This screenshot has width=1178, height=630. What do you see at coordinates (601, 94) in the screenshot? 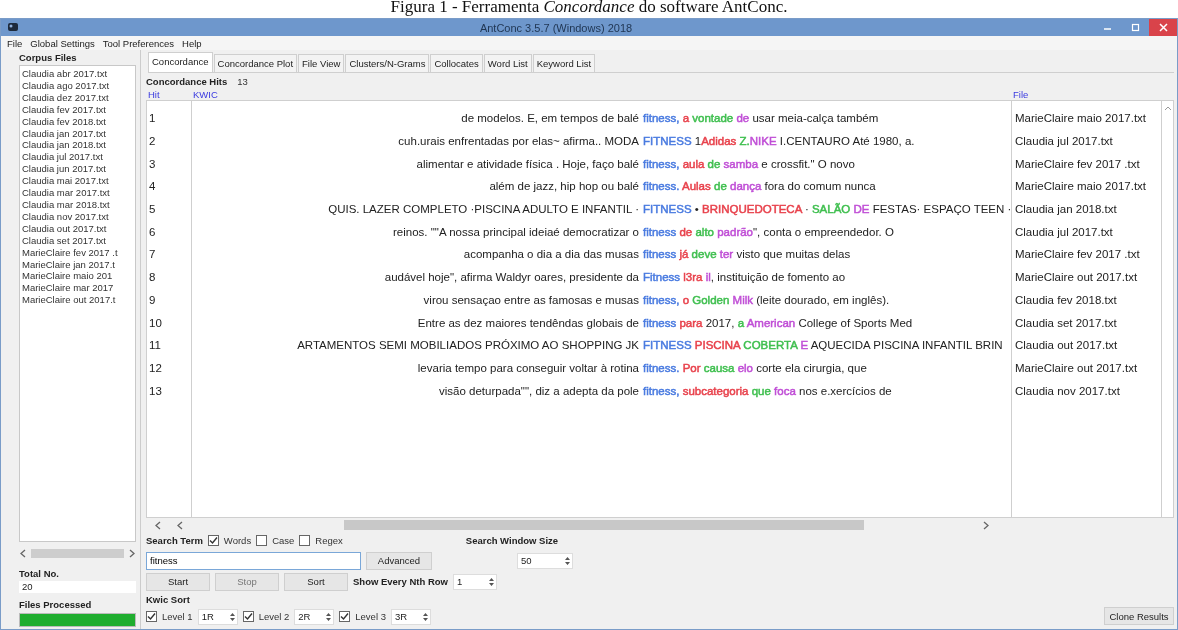
I see `column-header: KWIC` at bounding box center [601, 94].